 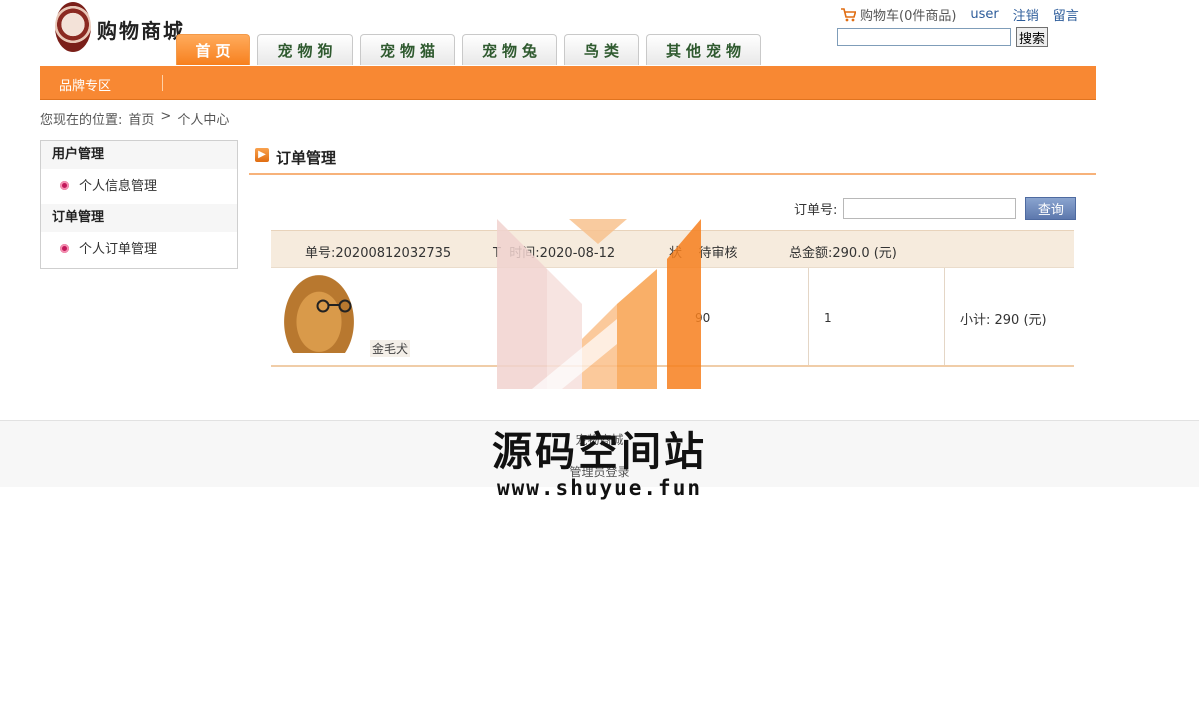 What do you see at coordinates (378, 253) in the screenshot?
I see `order-number: 单号:20200812032735` at bounding box center [378, 253].